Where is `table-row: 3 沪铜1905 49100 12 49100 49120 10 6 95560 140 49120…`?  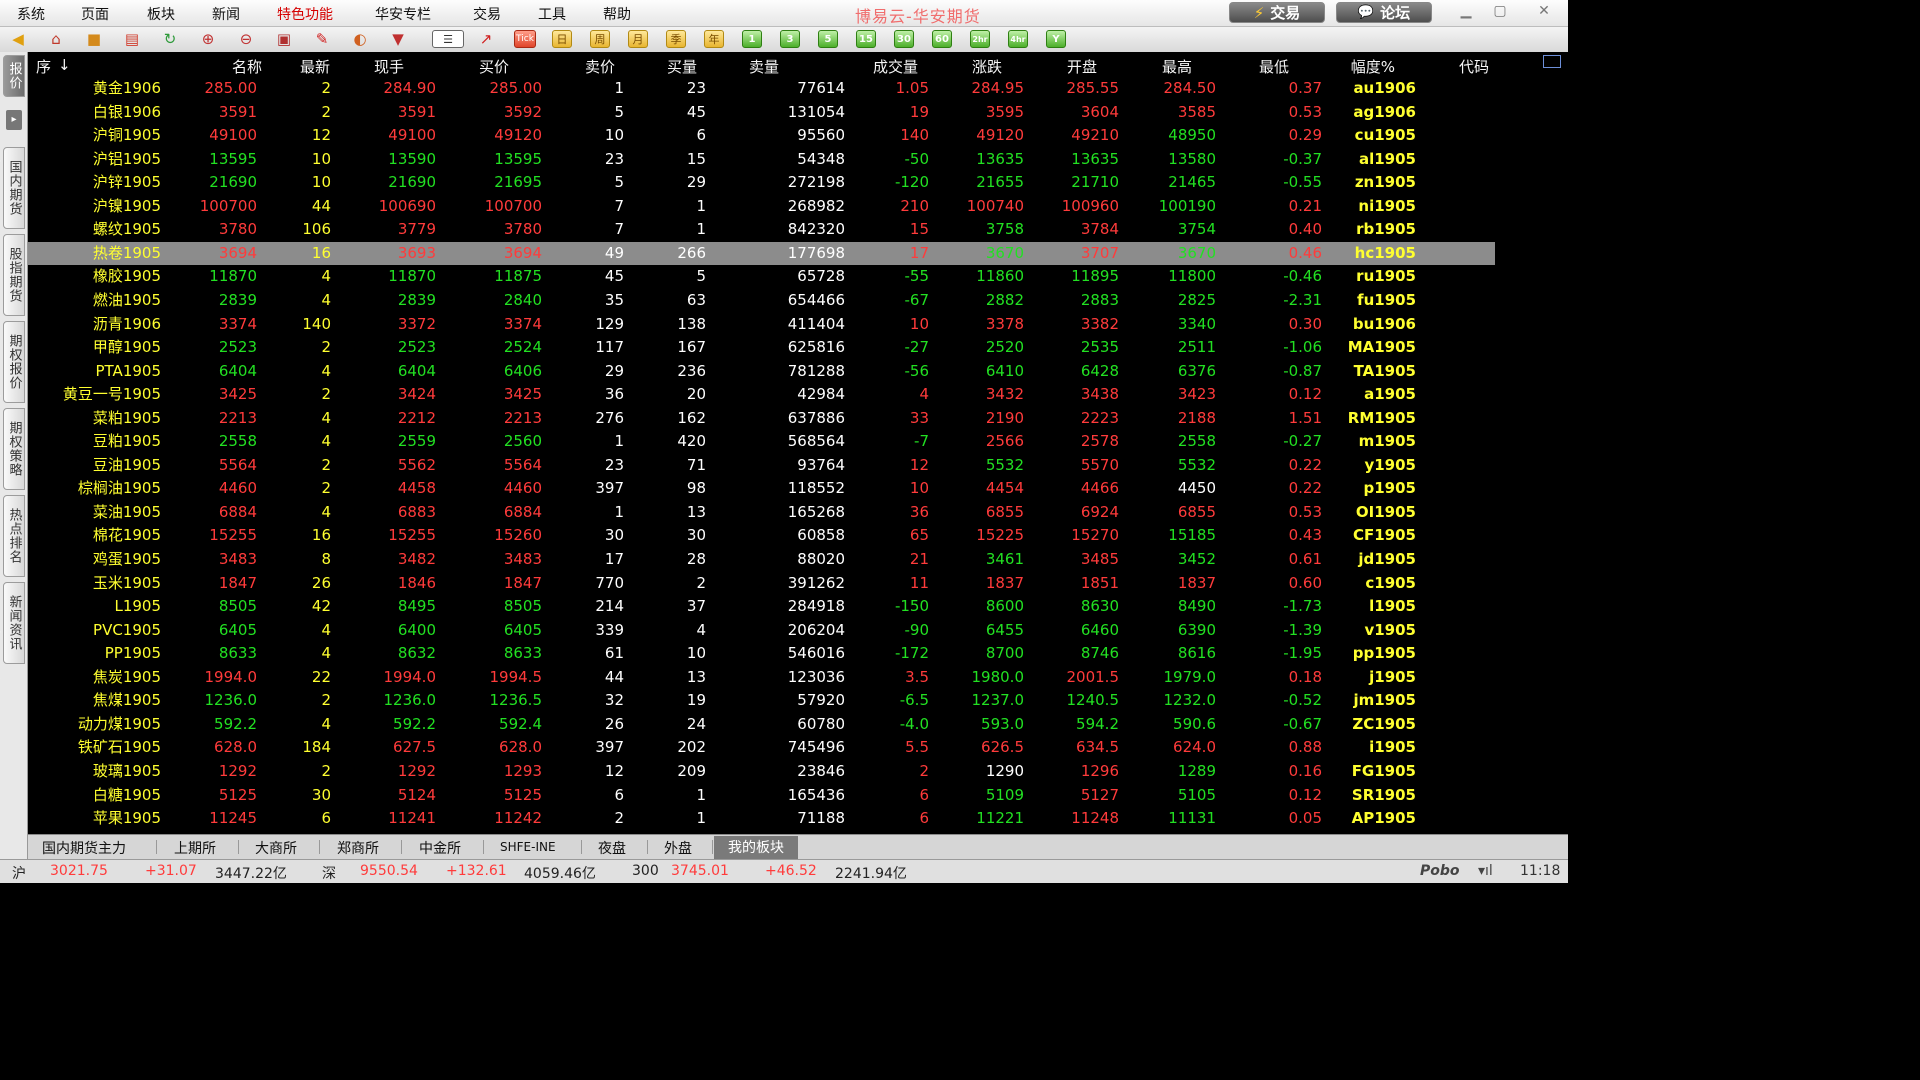 table-row: 3 沪铜1905 49100 12 49100 49120 10 6 95560 140 49120… is located at coordinates (747, 135).